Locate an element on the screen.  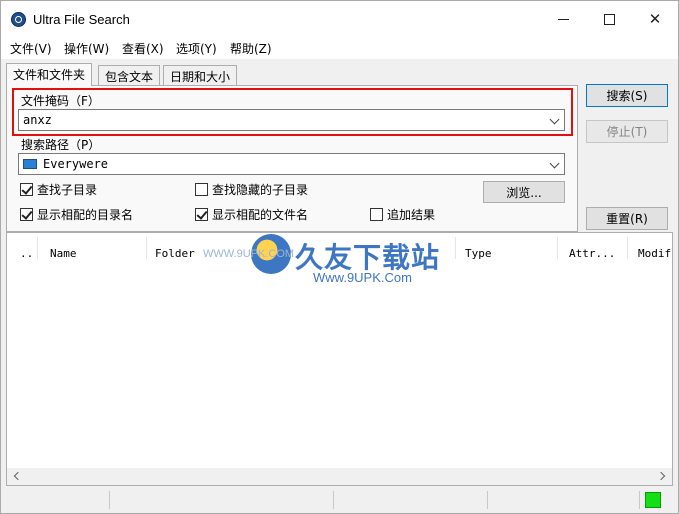
stop-button: 停止(T) is located at coordinates (627, 131).